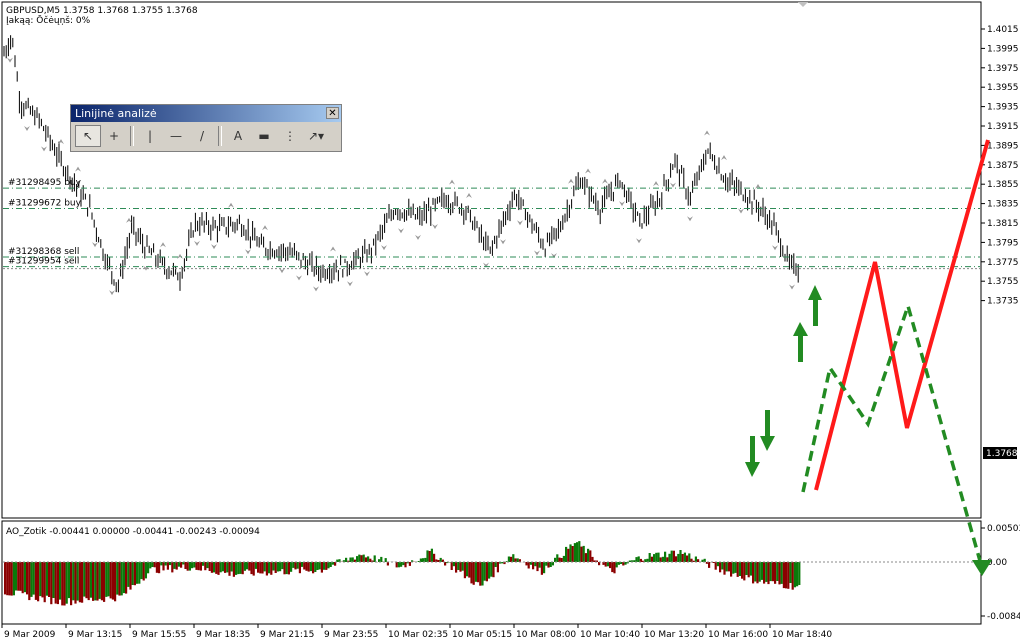 The height and width of the screenshot is (643, 1020). What do you see at coordinates (45, 183) in the screenshot?
I see `order-label: #31298495 buy` at bounding box center [45, 183].